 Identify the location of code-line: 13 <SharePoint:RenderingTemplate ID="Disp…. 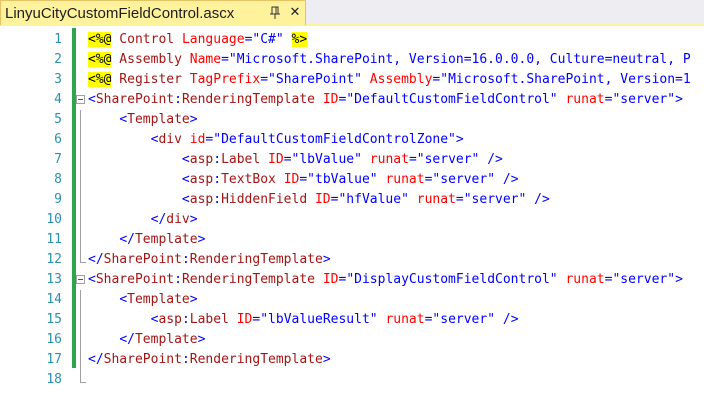
(352, 280).